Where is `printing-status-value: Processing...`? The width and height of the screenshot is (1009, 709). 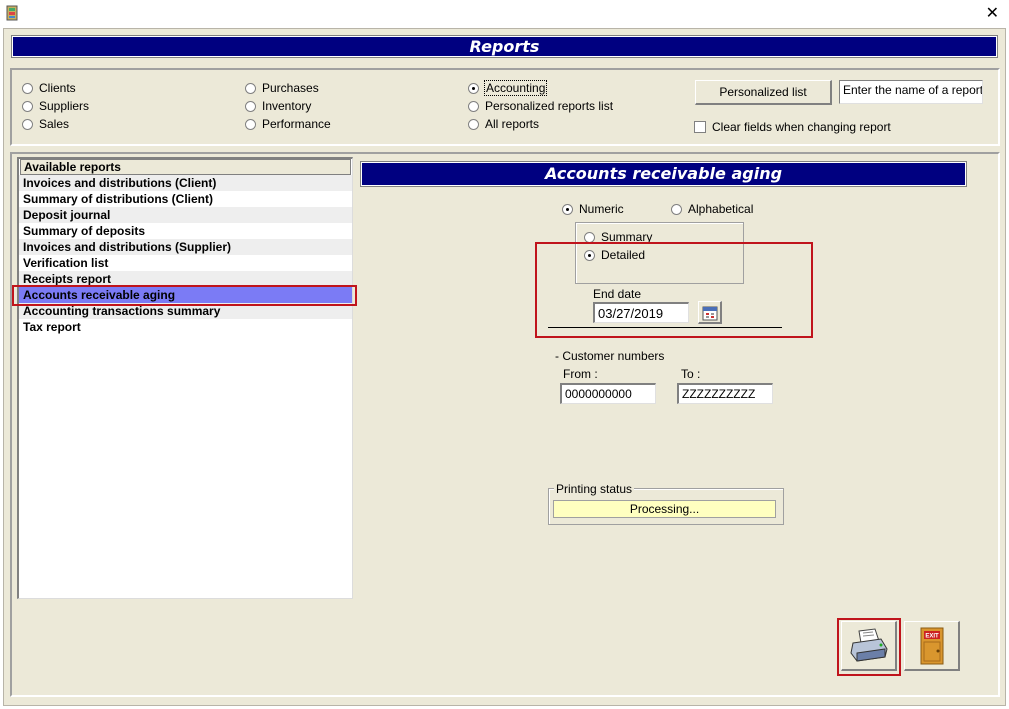
printing-status-value: Processing... is located at coordinates (664, 509).